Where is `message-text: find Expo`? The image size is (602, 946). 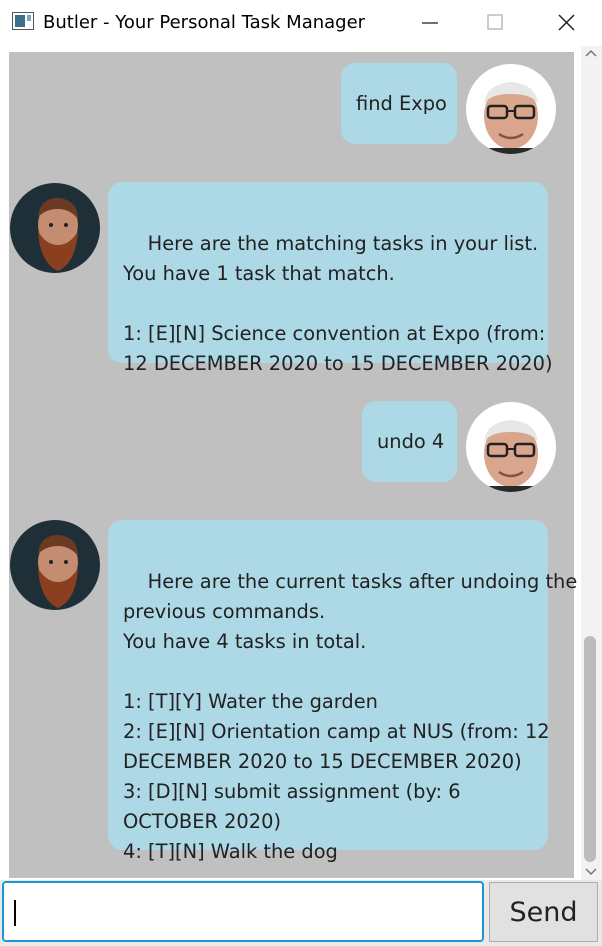
message-text: find Expo is located at coordinates (401, 103).